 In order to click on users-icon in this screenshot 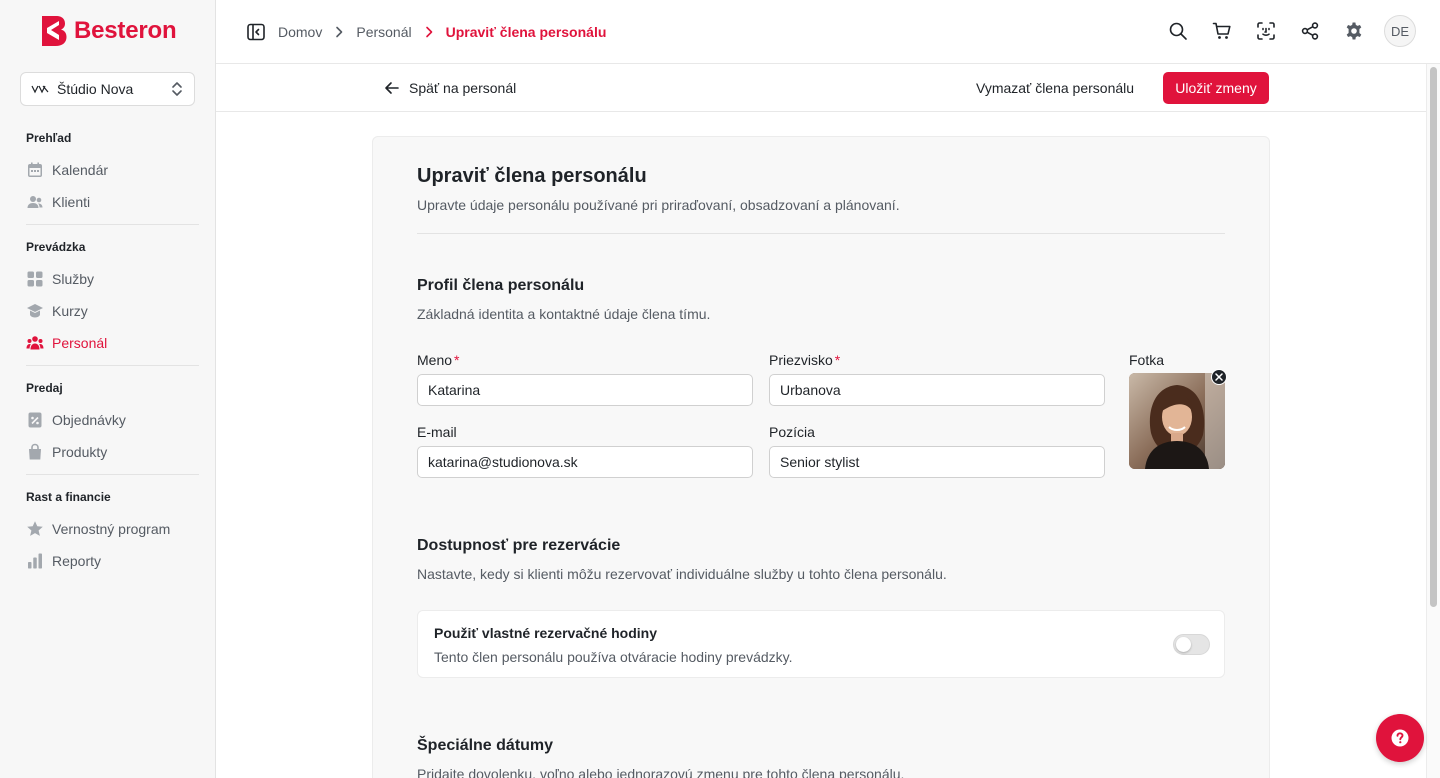, I will do `click(35, 202)`.